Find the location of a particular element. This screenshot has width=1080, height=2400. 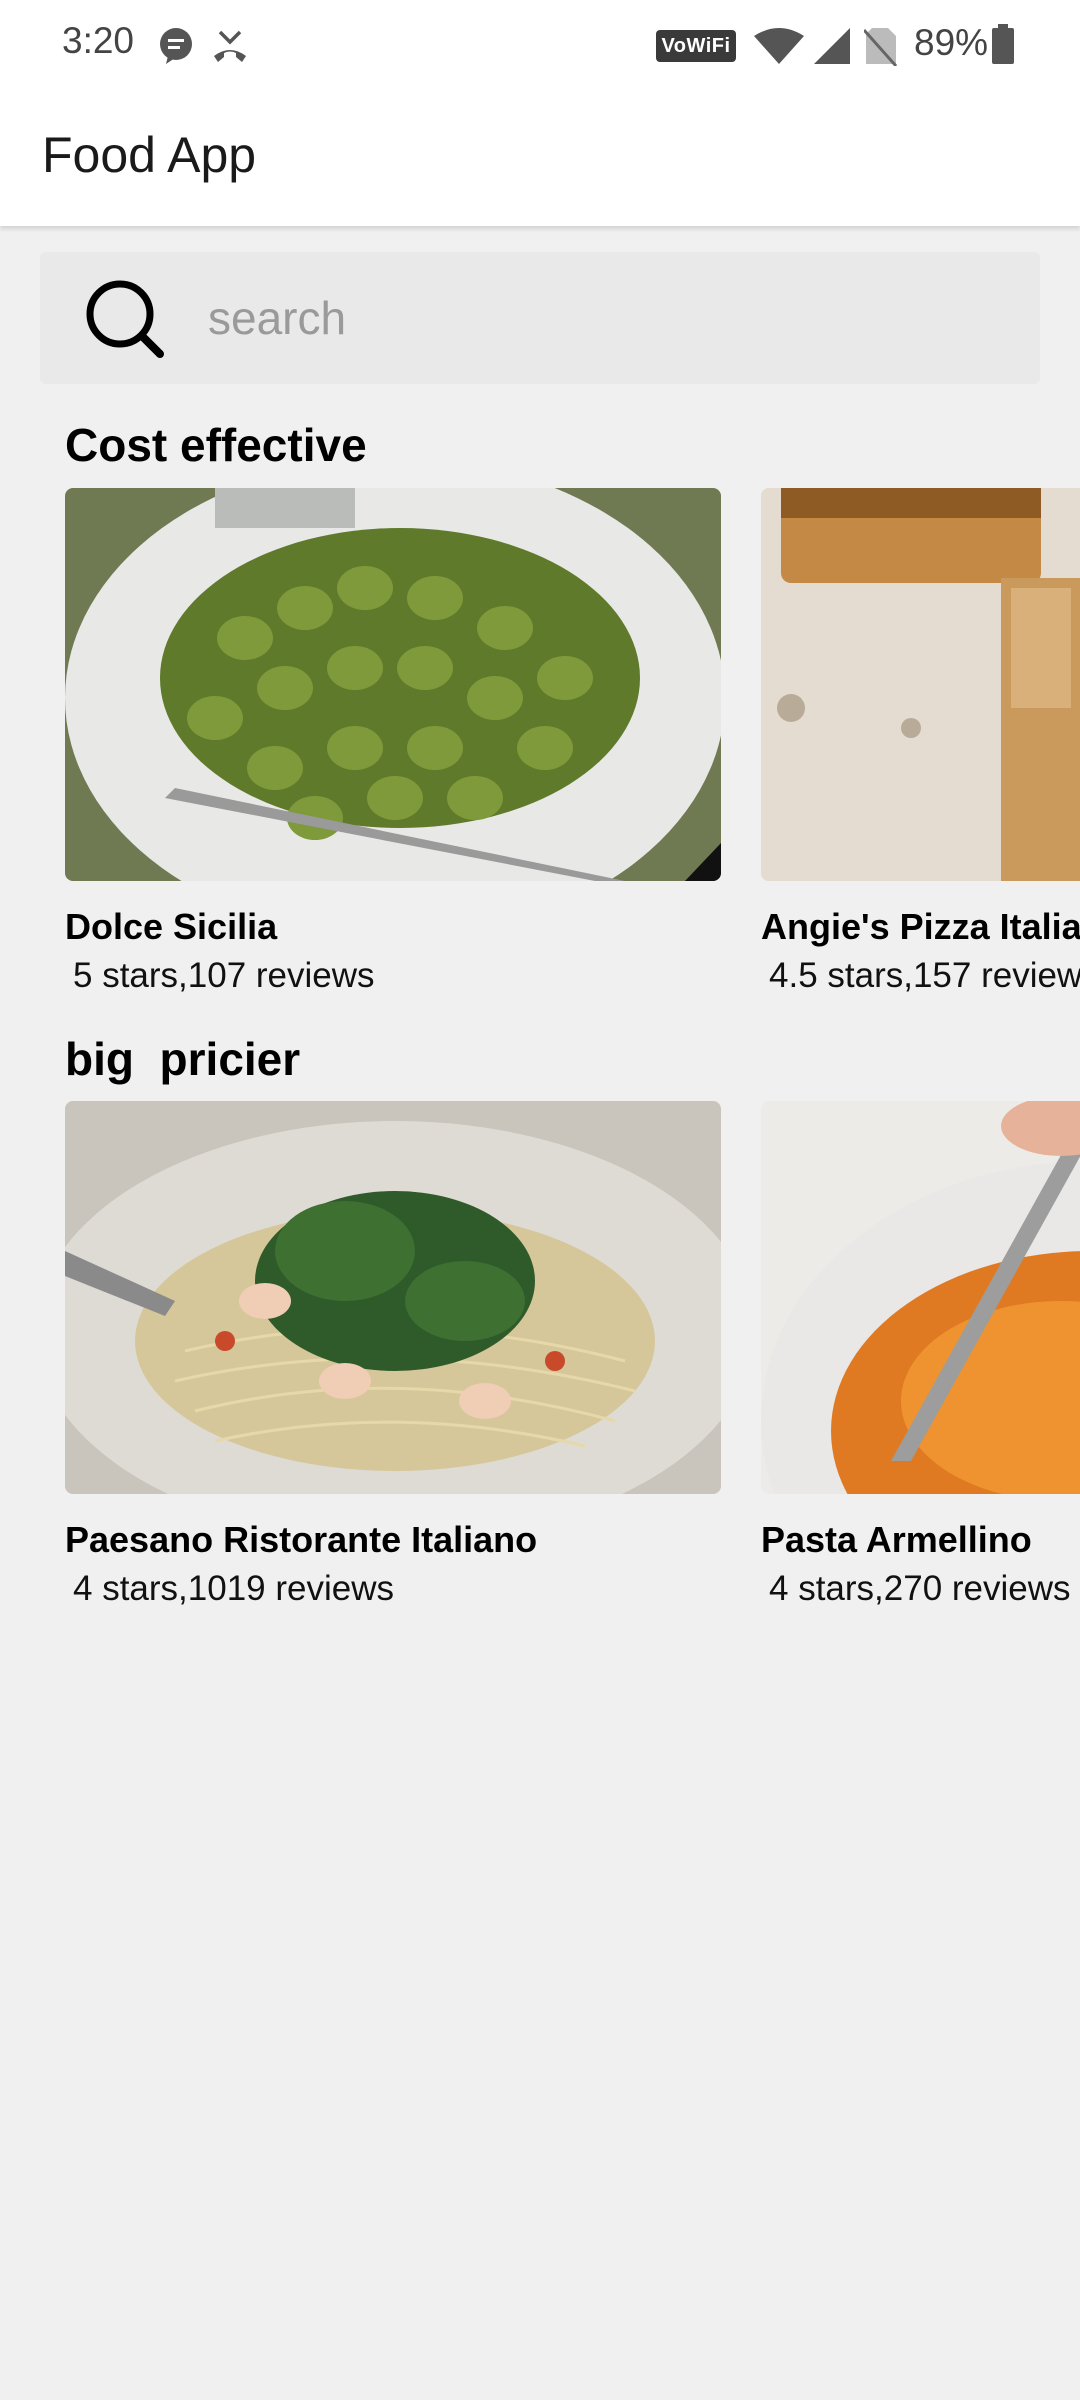

restaurant-name: Paesano Ristorante Italiano is located at coordinates (301, 1539).